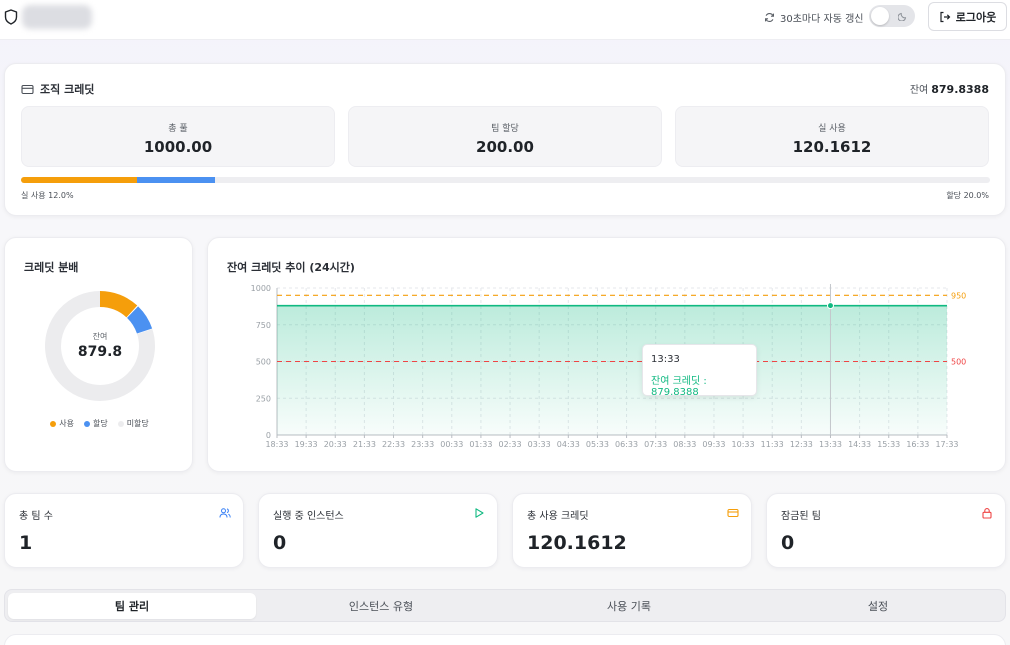 The width and height of the screenshot is (1010, 645). Describe the element at coordinates (36, 516) in the screenshot. I see `metric-label: 총 팀 수` at that location.